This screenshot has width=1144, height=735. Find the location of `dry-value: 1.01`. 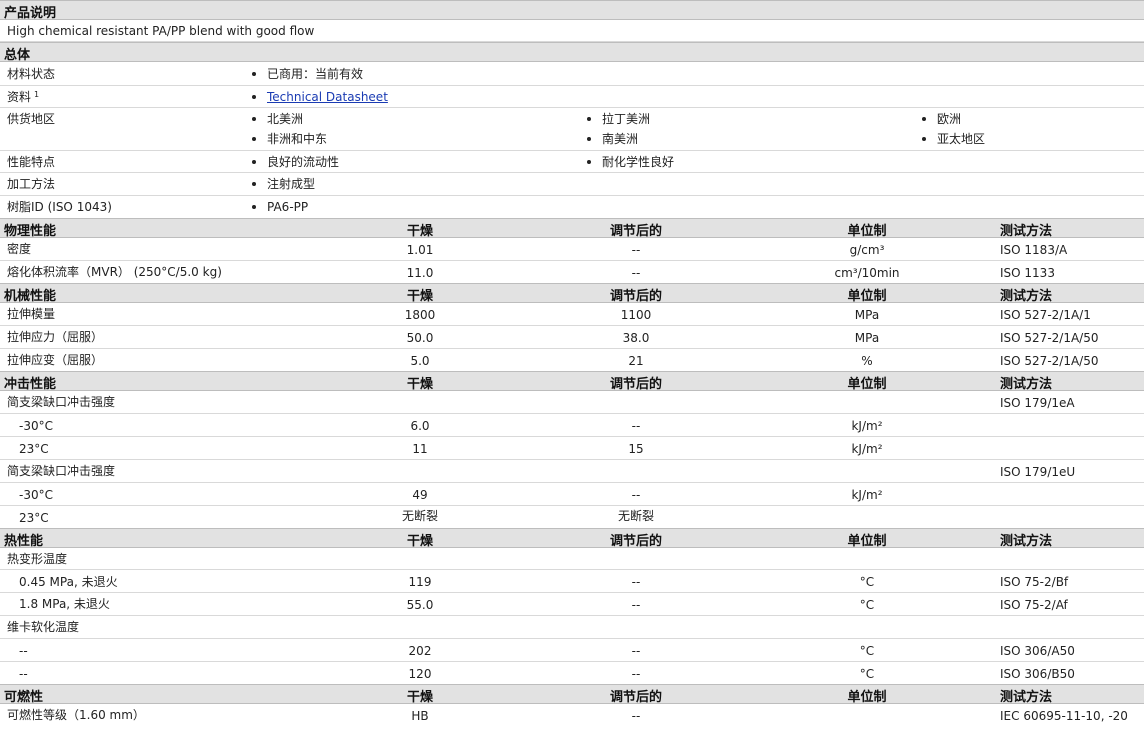

dry-value: 1.01 is located at coordinates (420, 250).